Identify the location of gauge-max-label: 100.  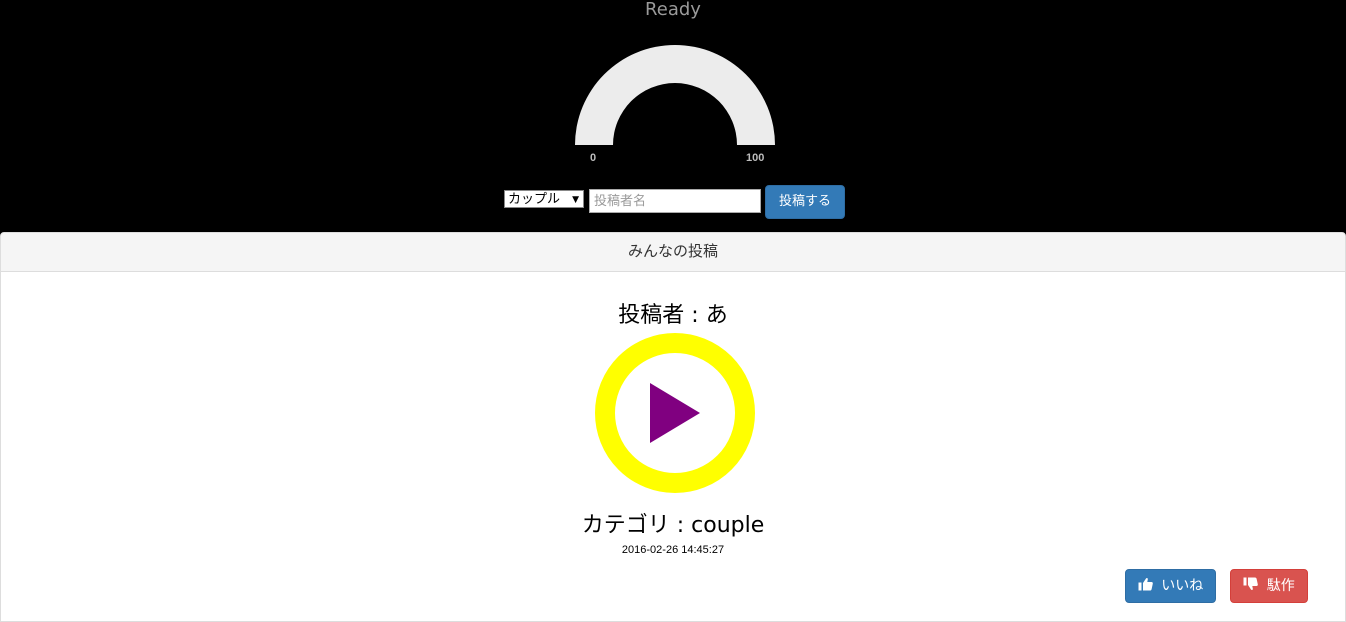
(755, 158).